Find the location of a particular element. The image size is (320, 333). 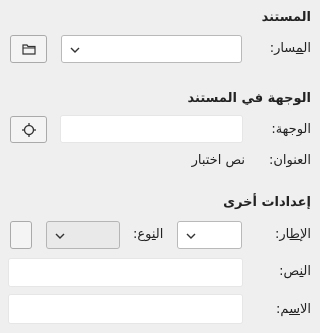

type-label: النوع: is located at coordinates (148, 234).